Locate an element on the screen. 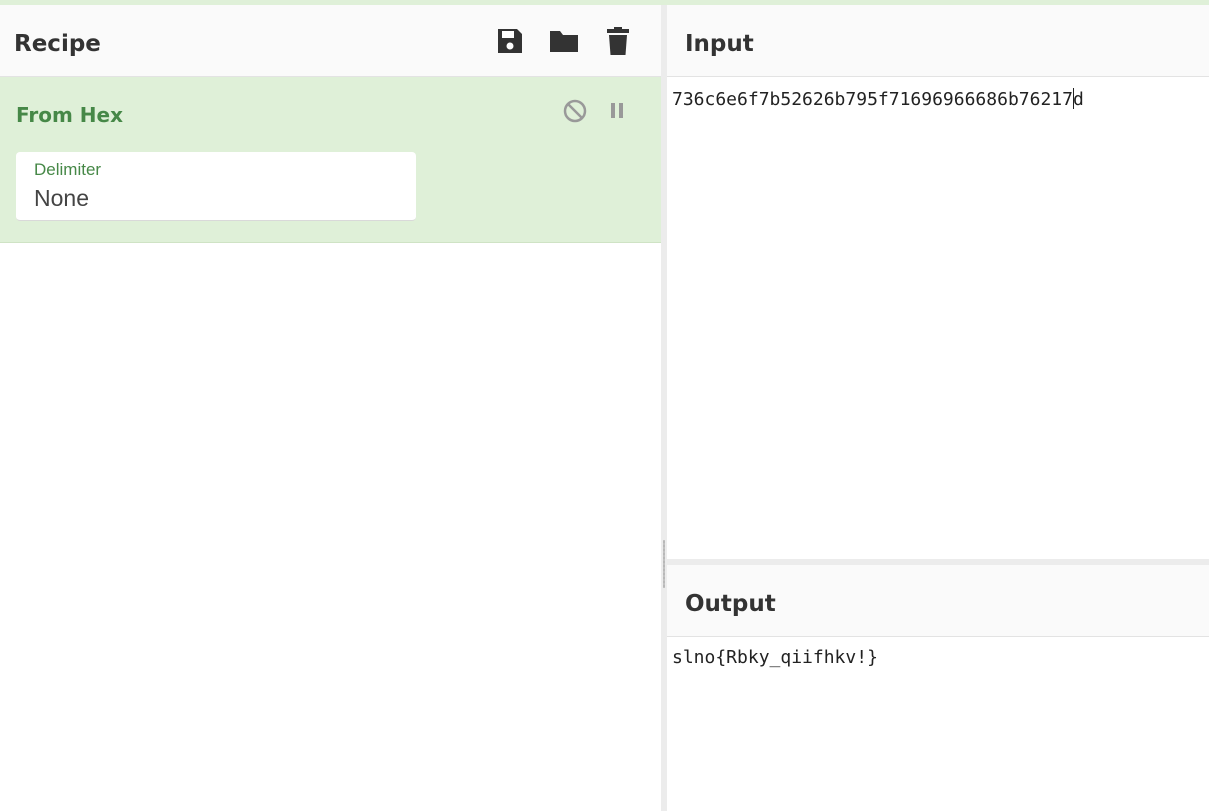 This screenshot has height=811, width=1209. breakpoint-button is located at coordinates (617, 111).